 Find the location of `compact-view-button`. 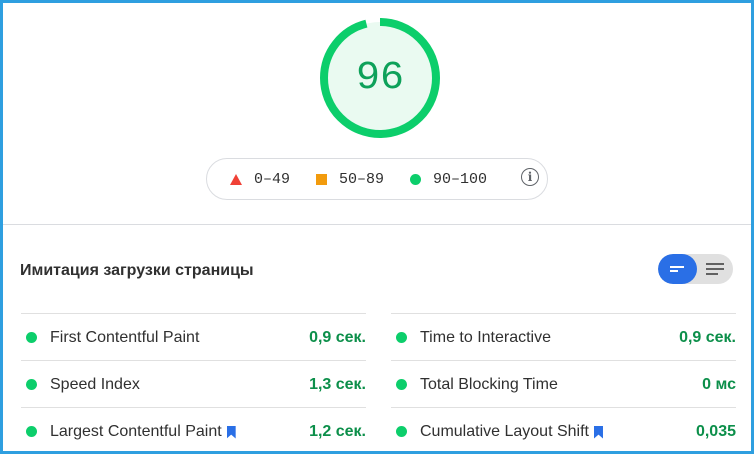

compact-view-button is located at coordinates (677, 269).